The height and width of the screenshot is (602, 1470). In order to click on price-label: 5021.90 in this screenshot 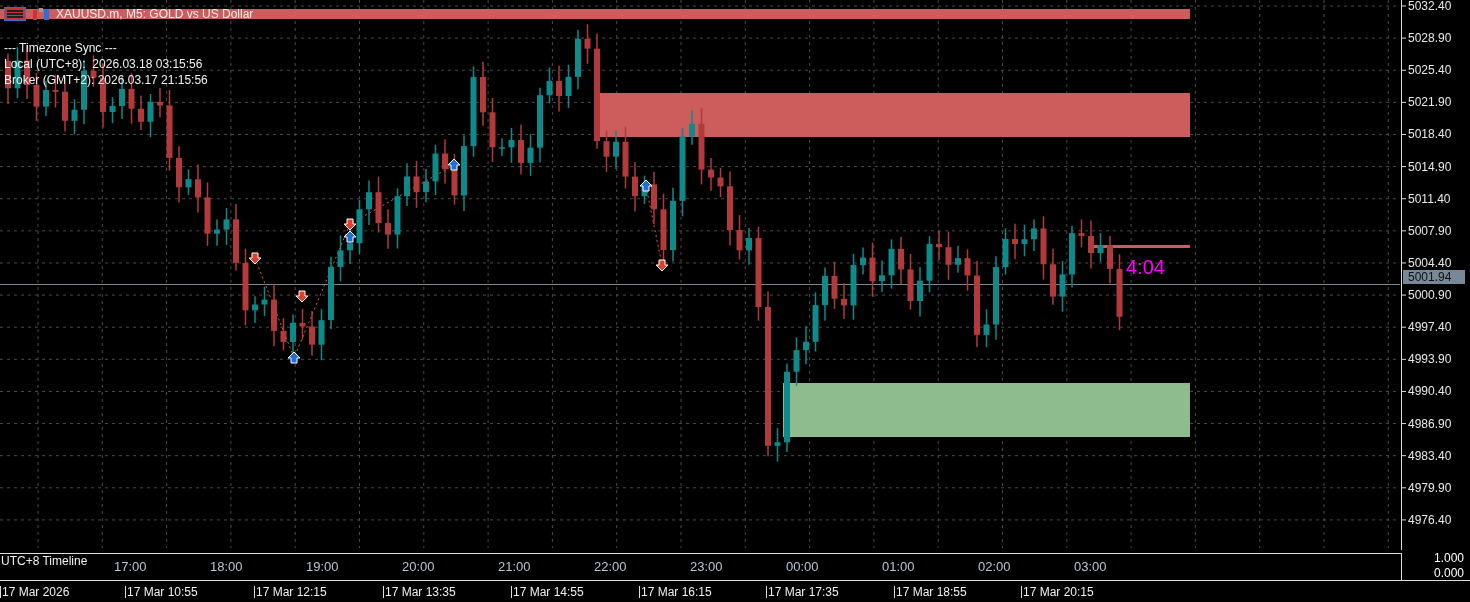, I will do `click(1430, 102)`.